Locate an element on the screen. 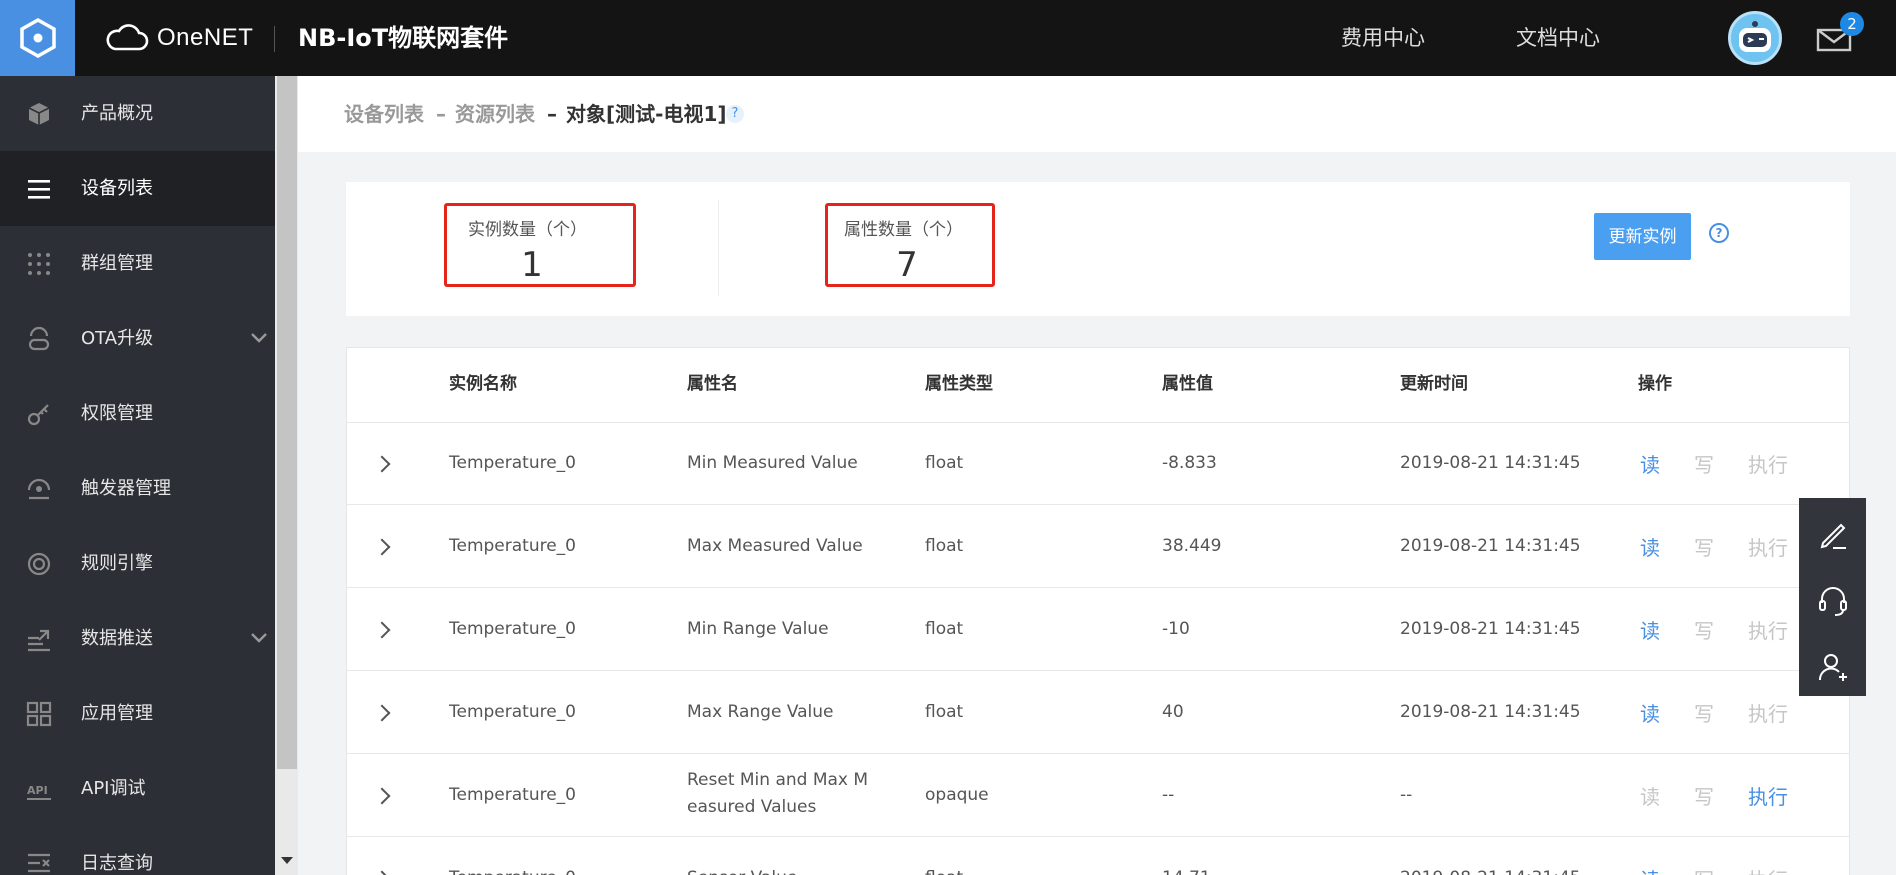 This screenshot has width=1896, height=875. headset-icon is located at coordinates (1832, 601).